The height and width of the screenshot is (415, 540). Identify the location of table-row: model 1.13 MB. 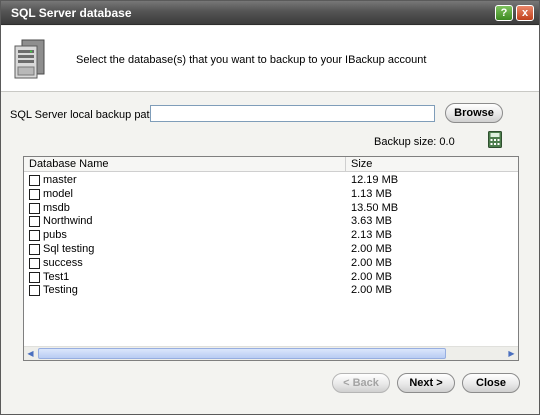
(271, 194).